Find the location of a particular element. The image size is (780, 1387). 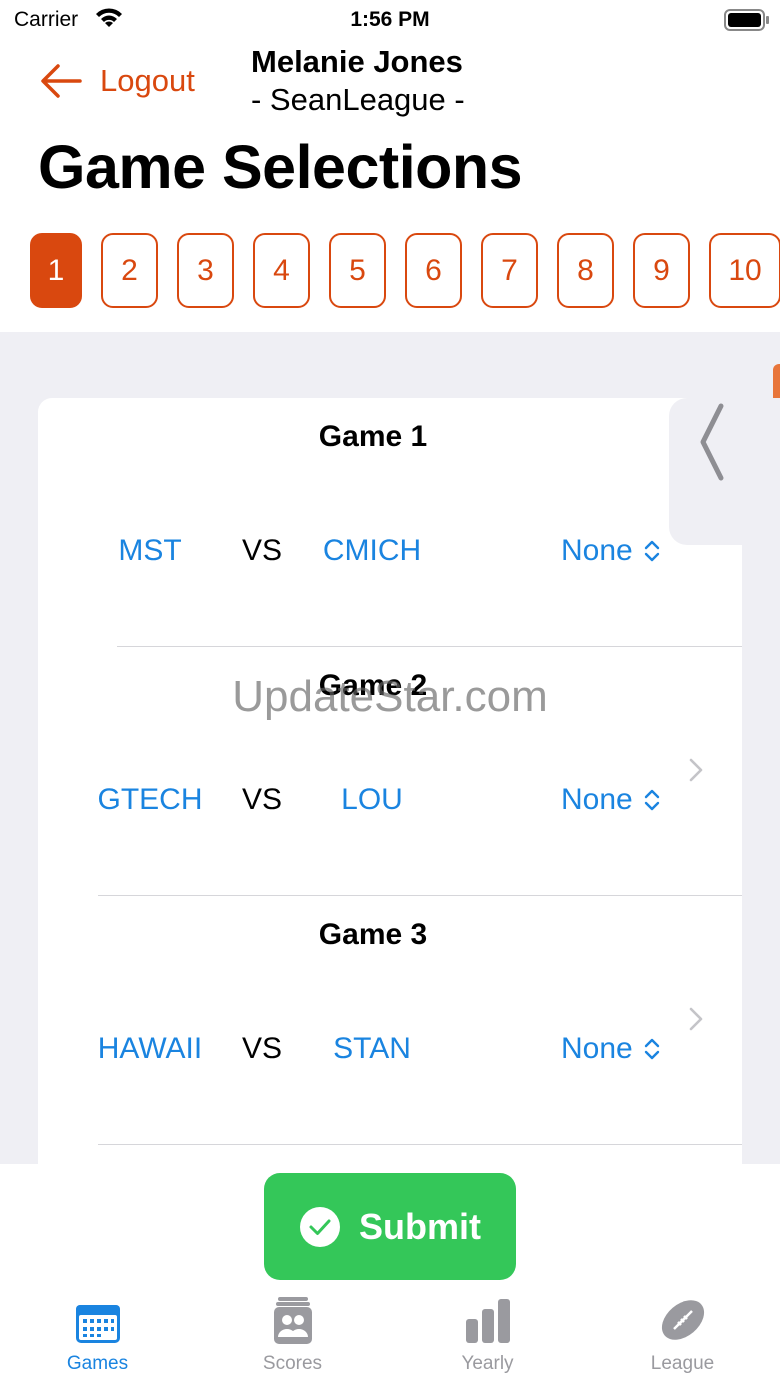

game-title: Game 1 is located at coordinates (373, 436).